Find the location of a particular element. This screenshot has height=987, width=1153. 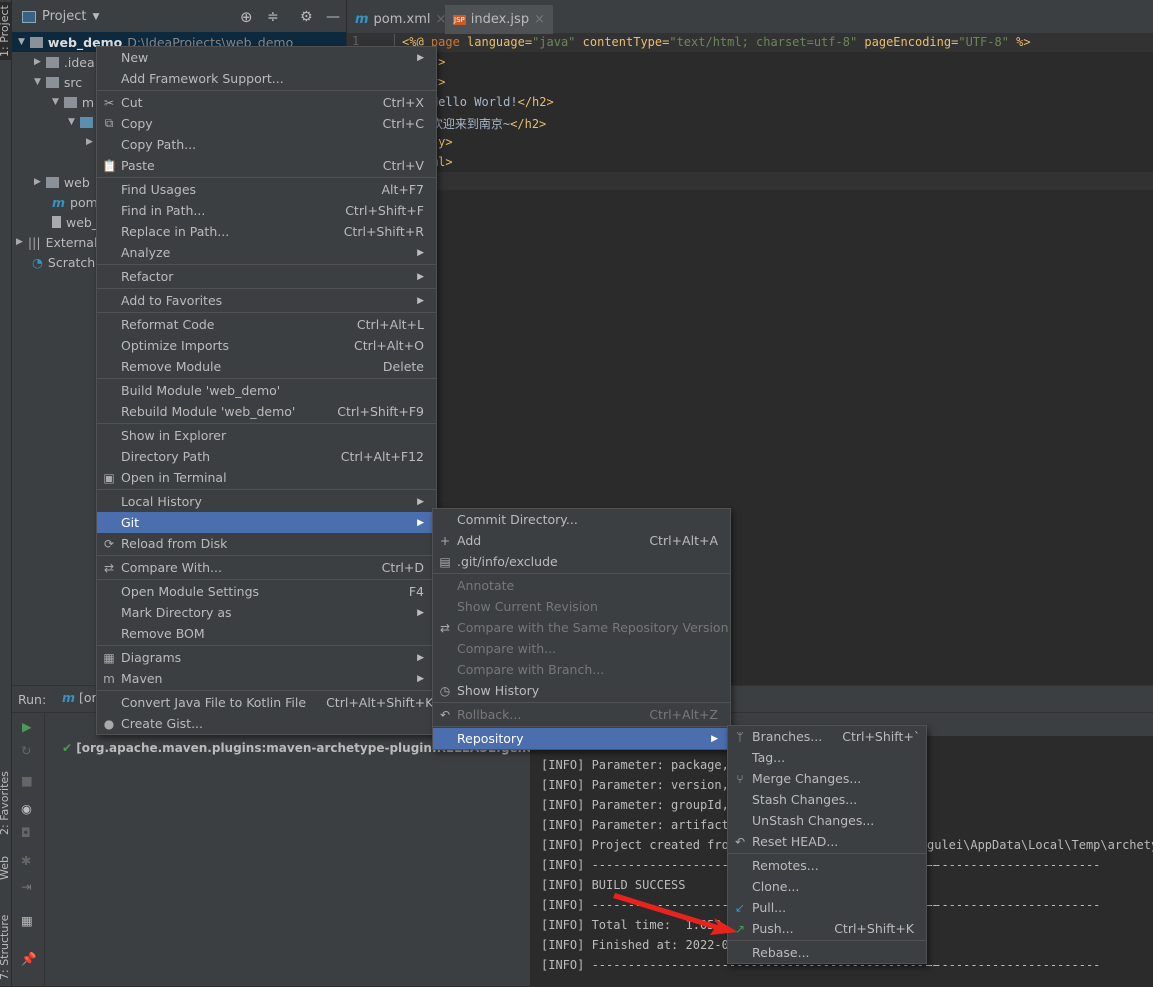

menu-item-git: Git ▶ is located at coordinates (266, 522).